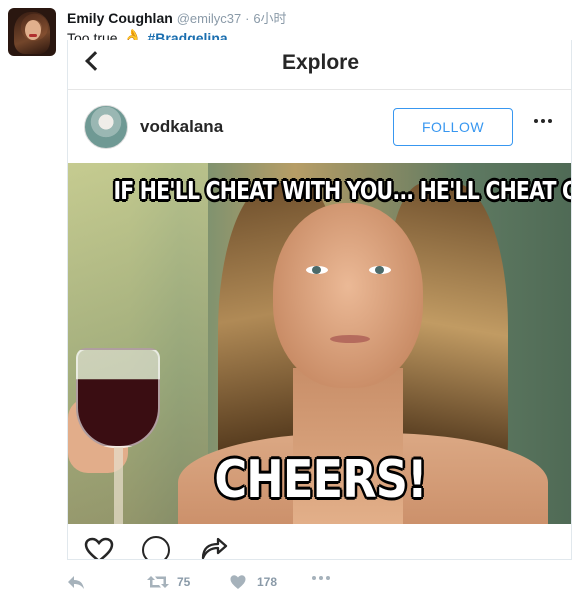 This screenshot has height=600, width=584. What do you see at coordinates (317, 270) in the screenshot?
I see `meme-eye-left` at bounding box center [317, 270].